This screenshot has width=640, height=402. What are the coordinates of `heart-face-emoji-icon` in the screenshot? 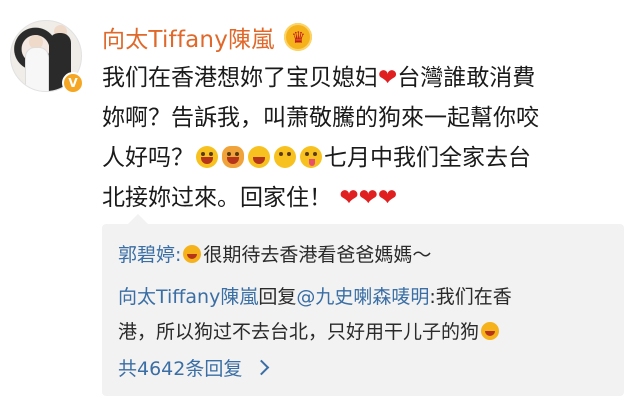 It's located at (192, 254).